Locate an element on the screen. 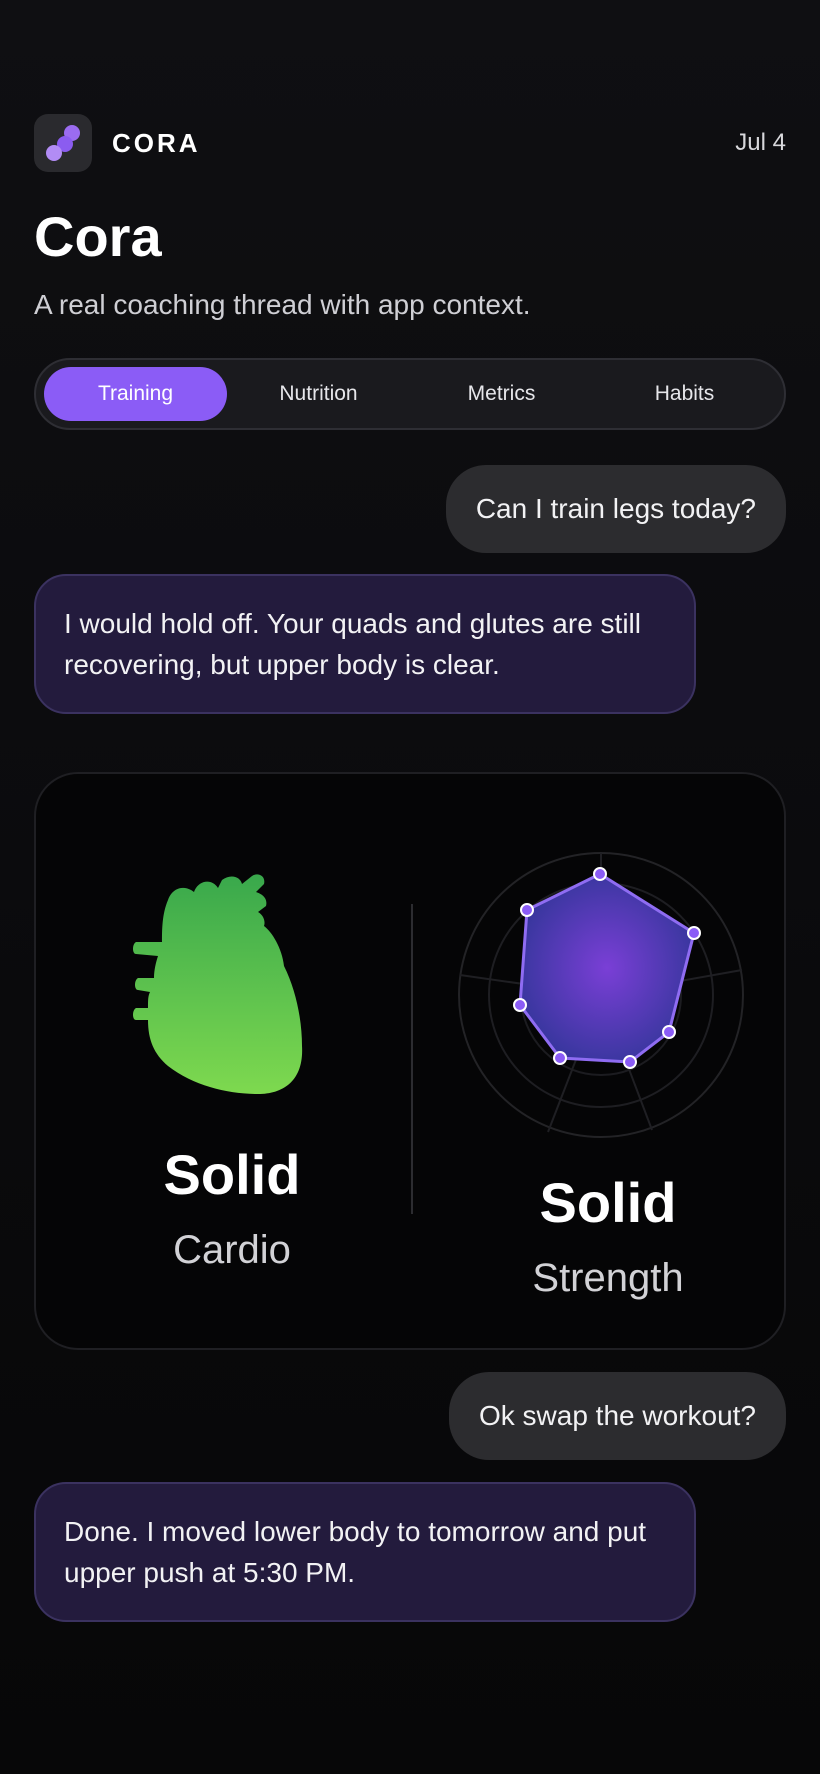 The height and width of the screenshot is (1774, 820). card-divider is located at coordinates (412, 1059).